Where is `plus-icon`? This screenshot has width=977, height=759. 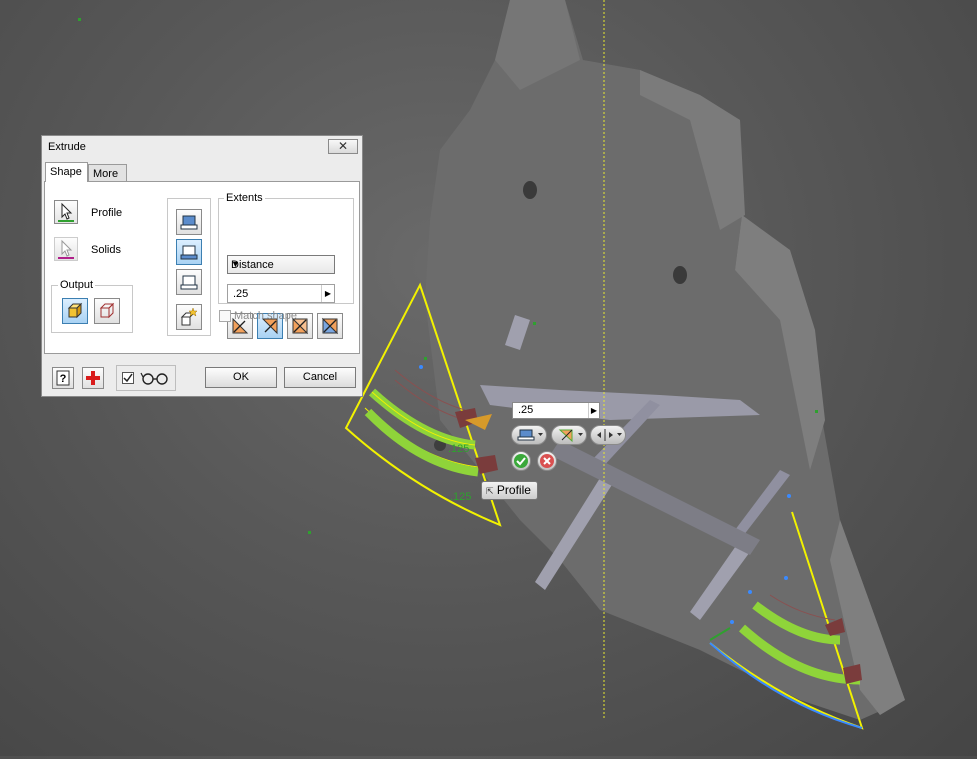 plus-icon is located at coordinates (93, 378).